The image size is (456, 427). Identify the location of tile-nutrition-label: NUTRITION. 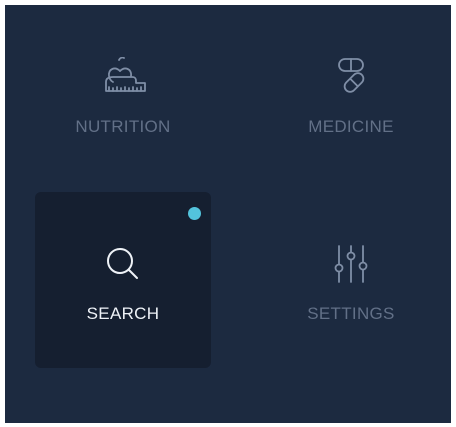
(123, 126).